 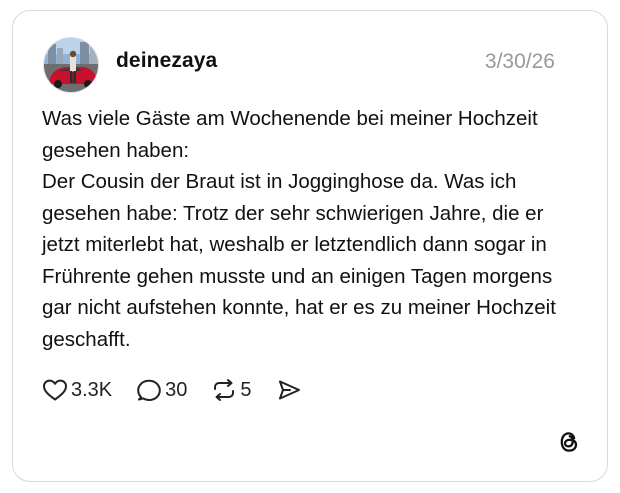 I want to click on share-button, so click(x=289, y=390).